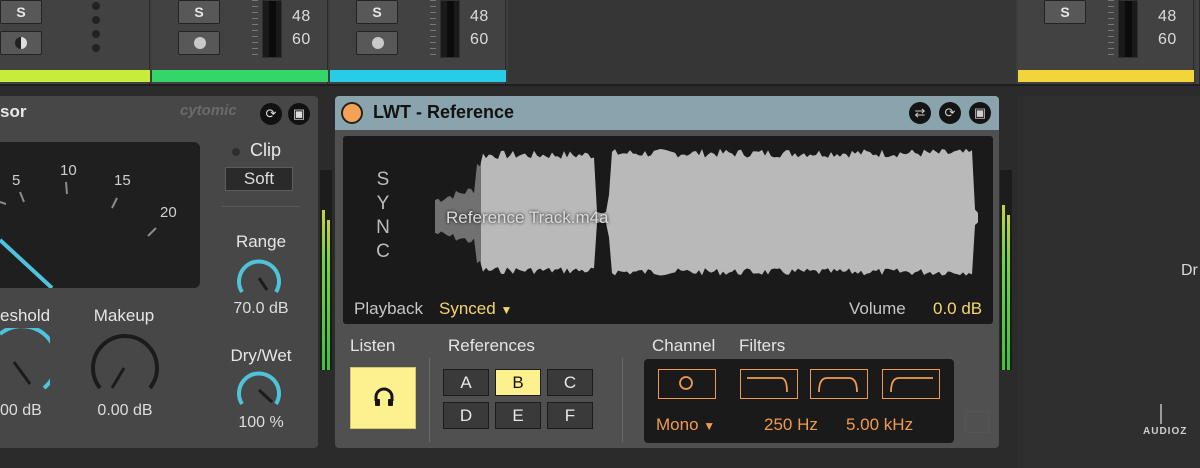  What do you see at coordinates (259, 179) in the screenshot?
I see `clip-mode-button: Soft` at bounding box center [259, 179].